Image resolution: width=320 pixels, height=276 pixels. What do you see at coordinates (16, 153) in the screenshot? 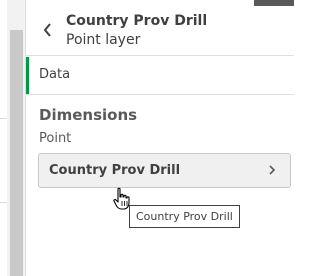
I see `scrollbar-thumb` at bounding box center [16, 153].